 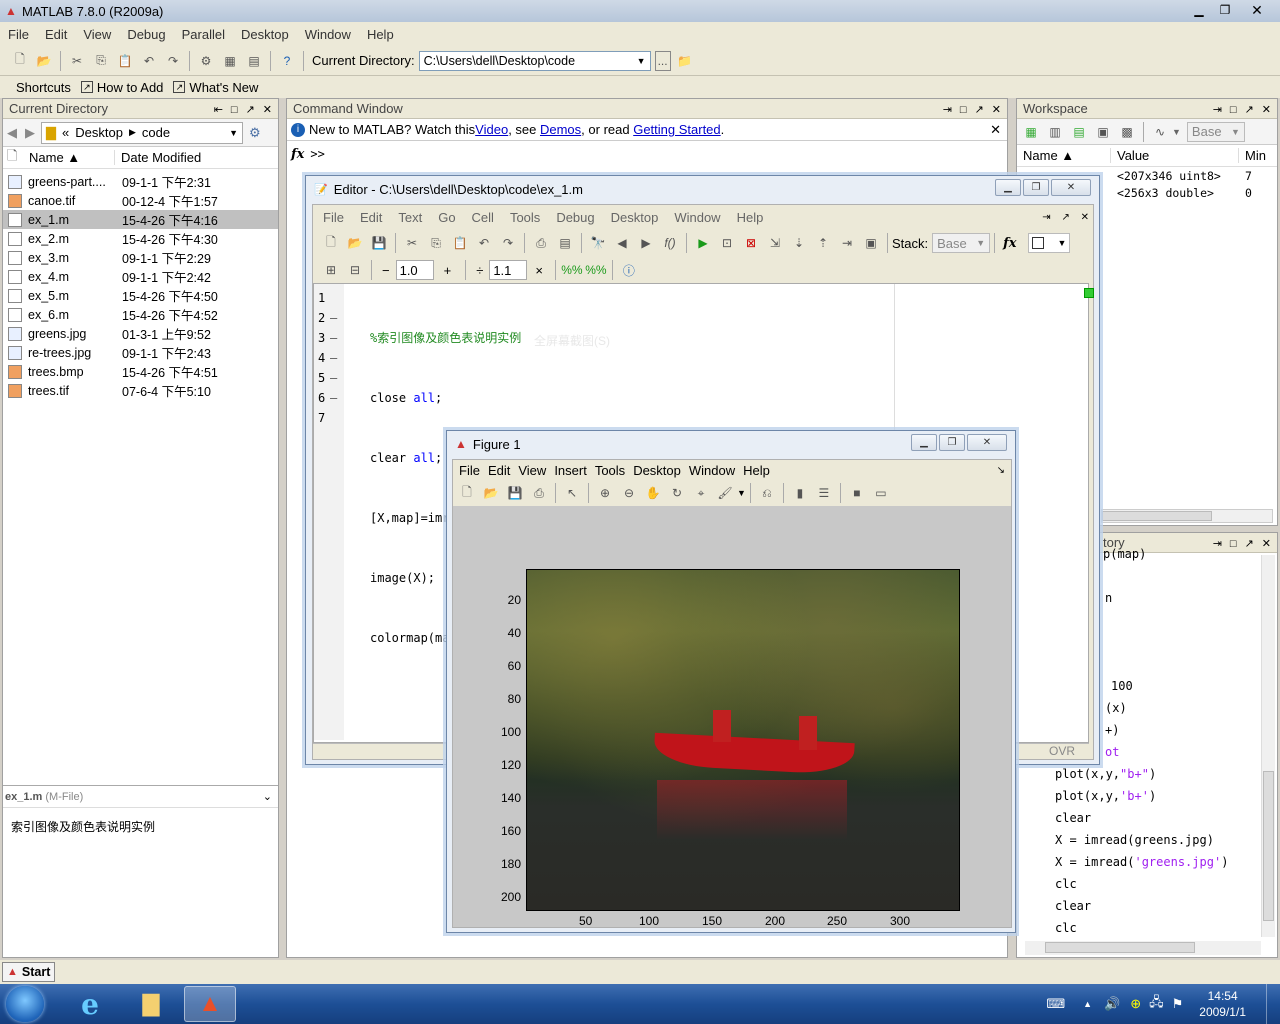 What do you see at coordinates (1103, 132) in the screenshot?
I see `save-workspace-icon: ▣` at bounding box center [1103, 132].